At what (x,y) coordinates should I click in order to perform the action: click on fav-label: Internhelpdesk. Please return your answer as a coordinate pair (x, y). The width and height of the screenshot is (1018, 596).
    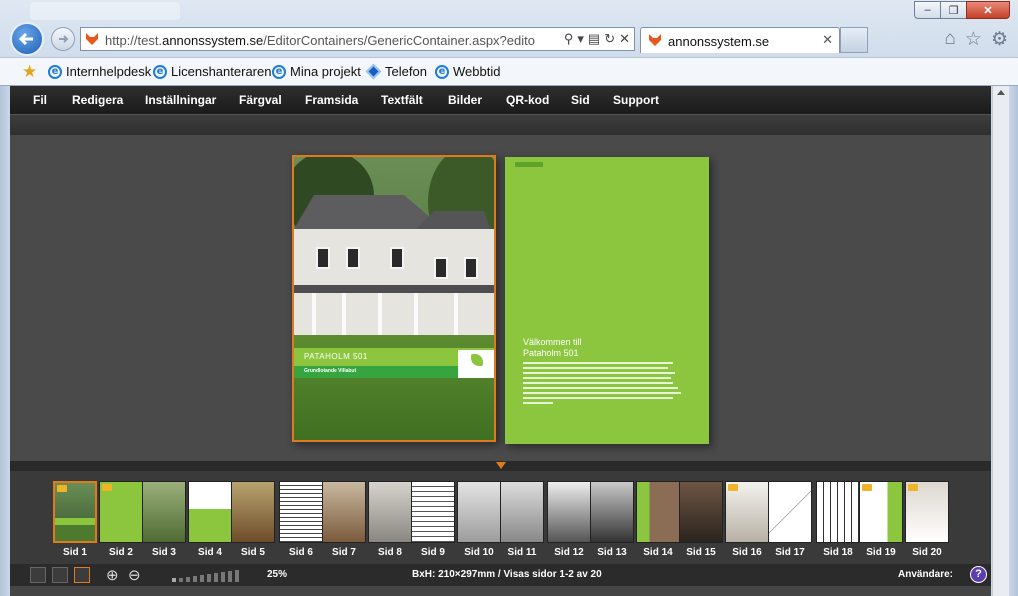
    Looking at the image, I should click on (109, 71).